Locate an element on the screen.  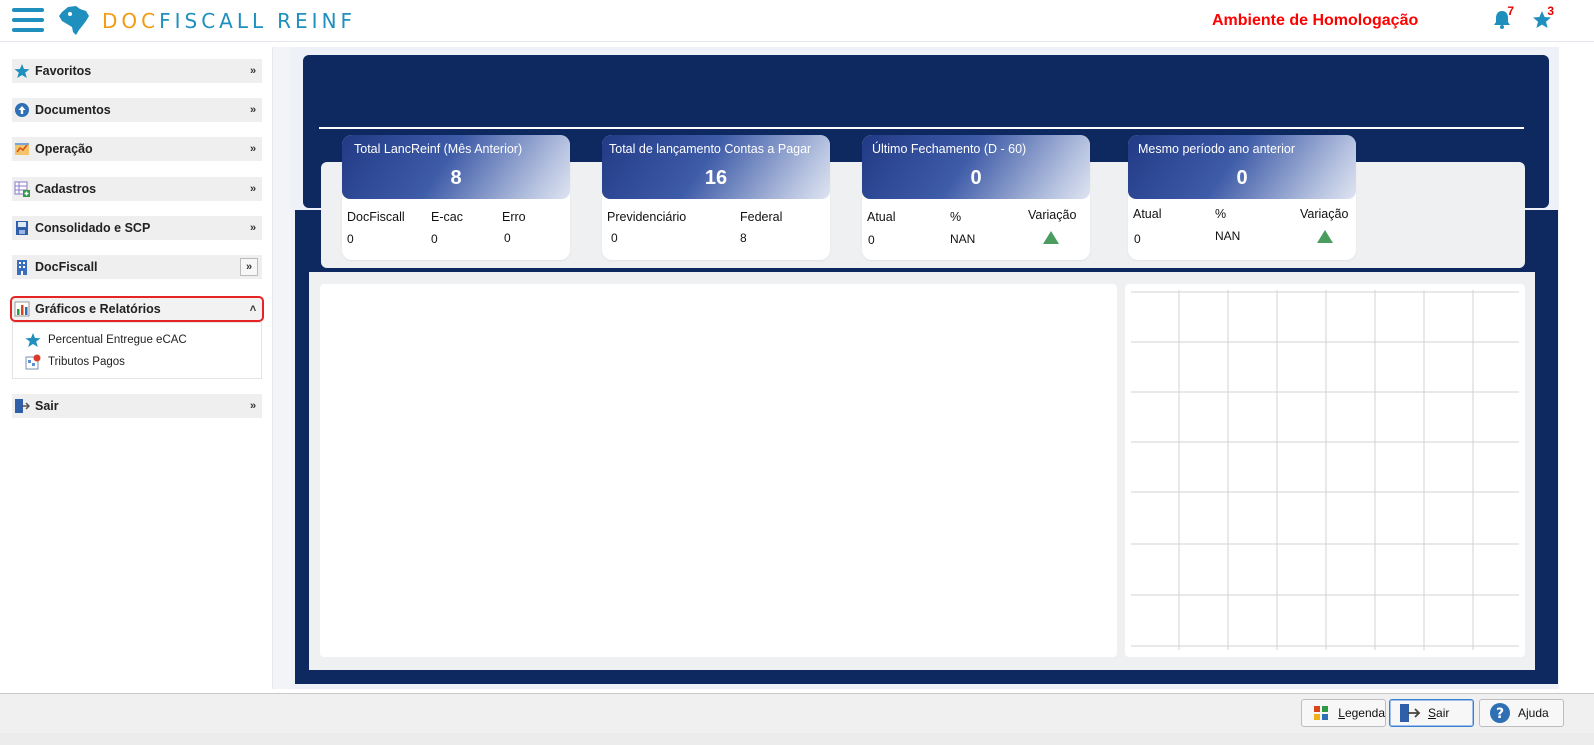
upload-circle-icon is located at coordinates (22, 110).